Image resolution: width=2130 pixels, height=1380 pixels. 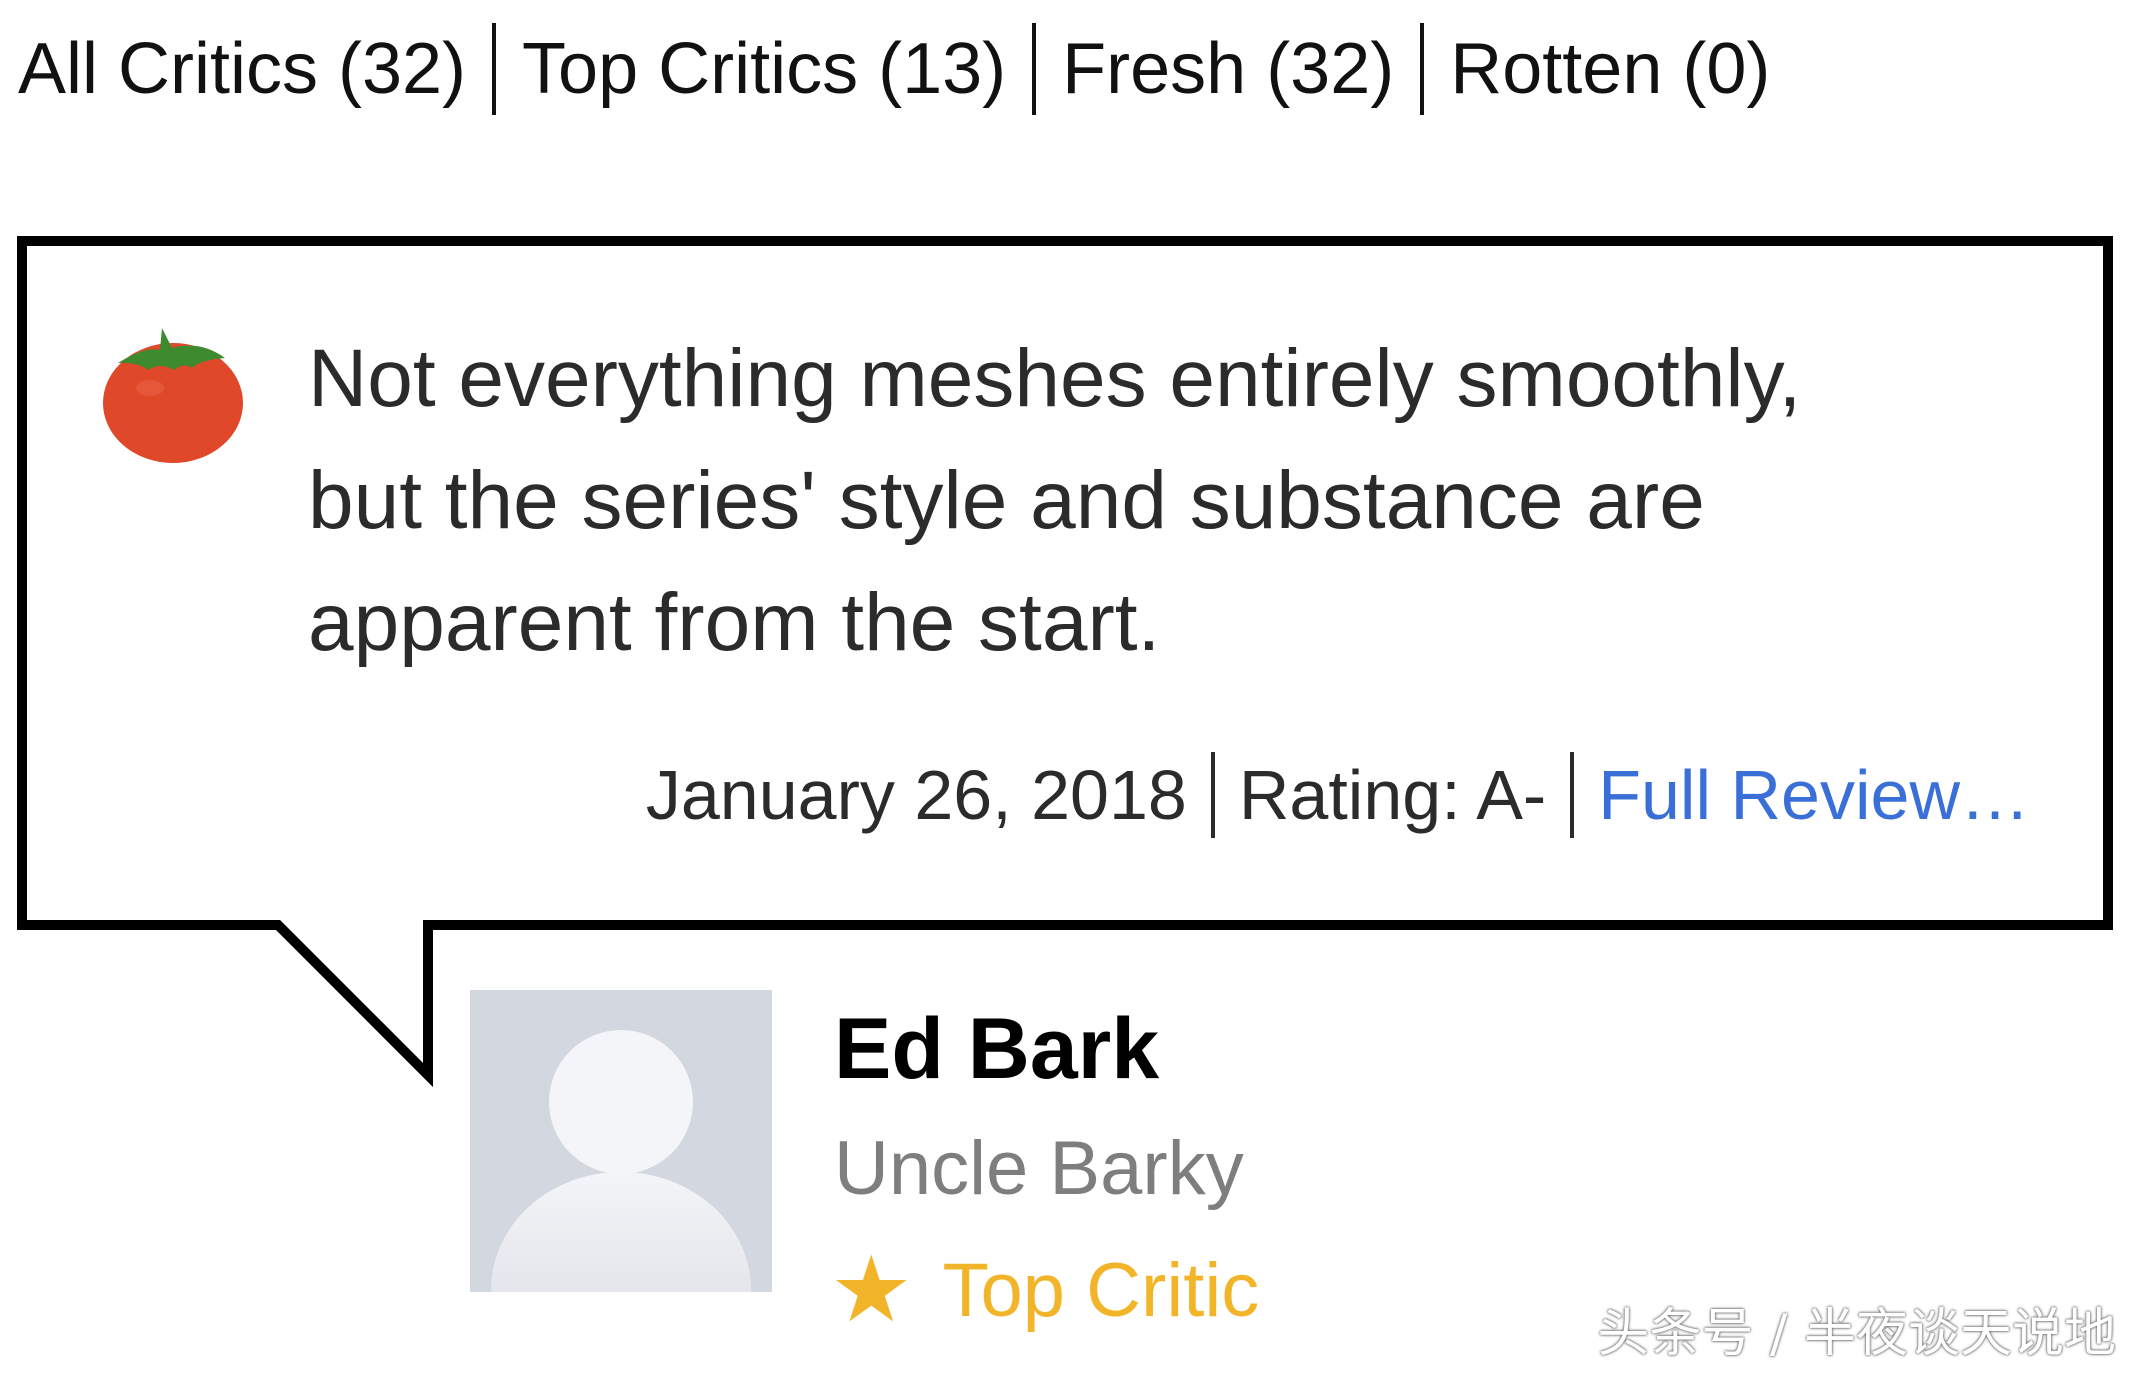 What do you see at coordinates (1856, 1334) in the screenshot?
I see `watermark: 头条号 / 半夜谈天说地` at bounding box center [1856, 1334].